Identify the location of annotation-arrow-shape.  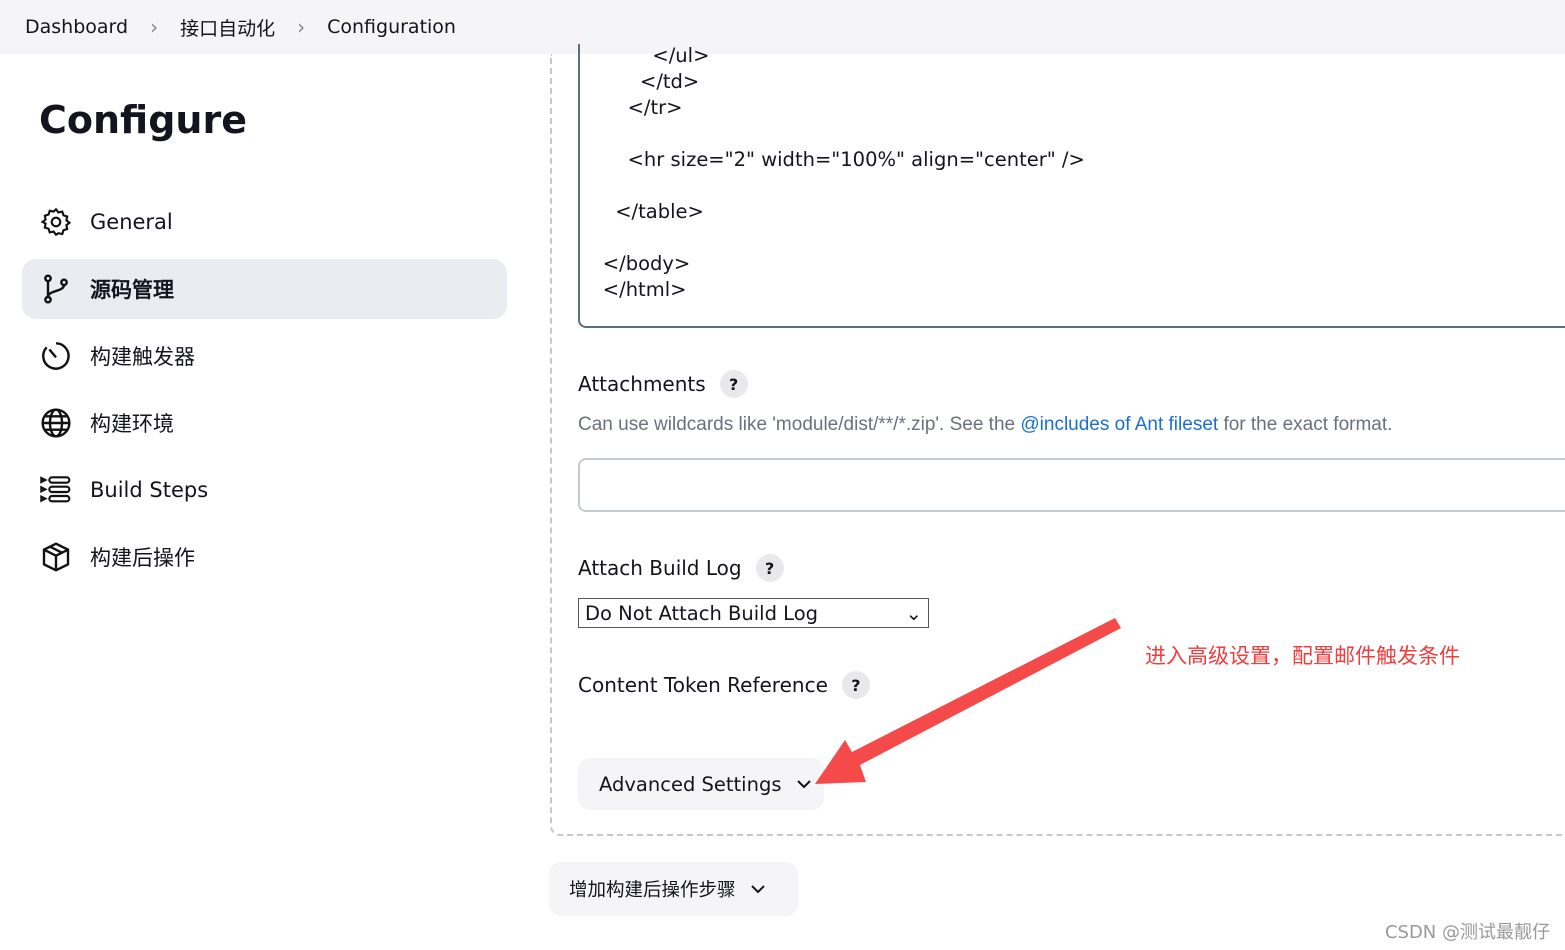
(968, 701).